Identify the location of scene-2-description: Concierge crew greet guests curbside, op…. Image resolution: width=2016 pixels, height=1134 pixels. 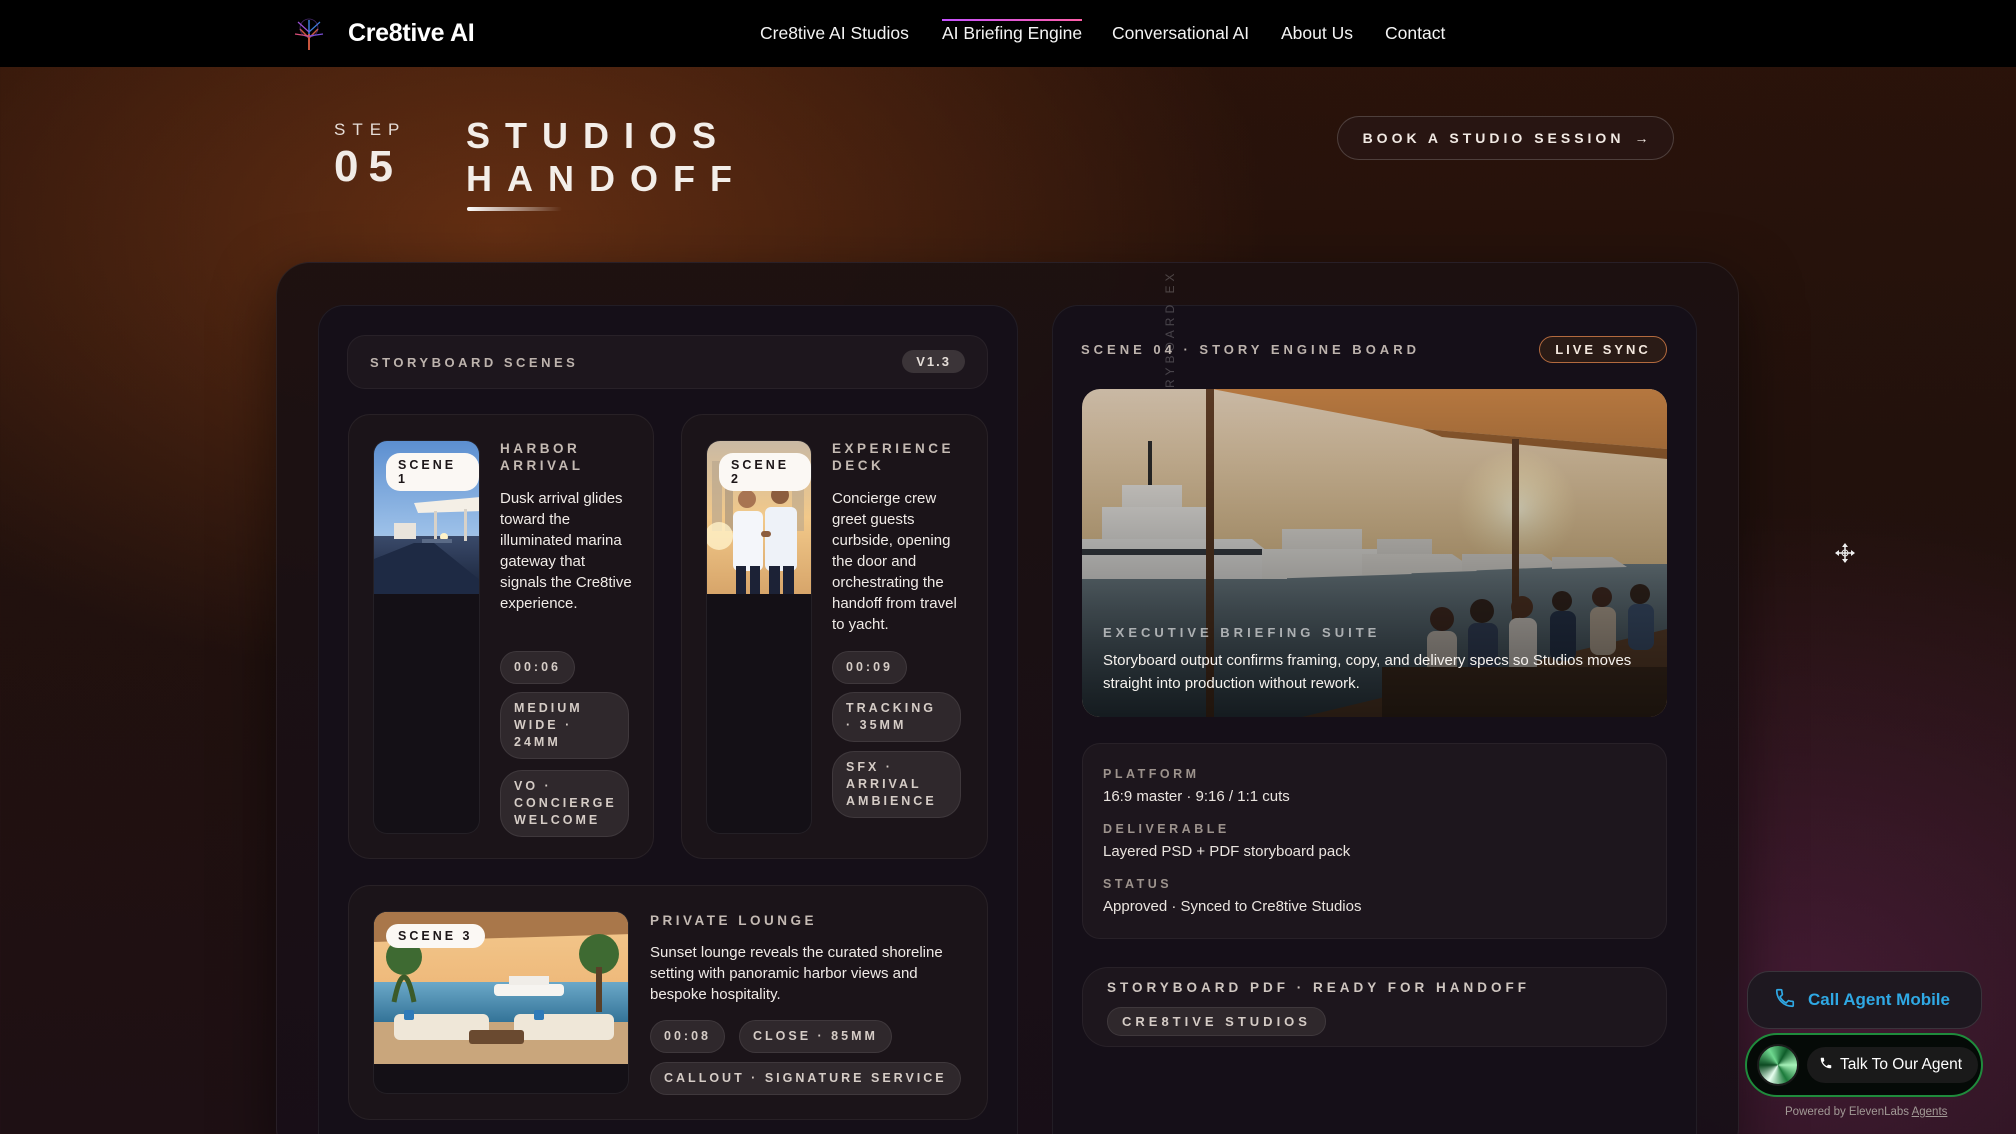
(894, 561).